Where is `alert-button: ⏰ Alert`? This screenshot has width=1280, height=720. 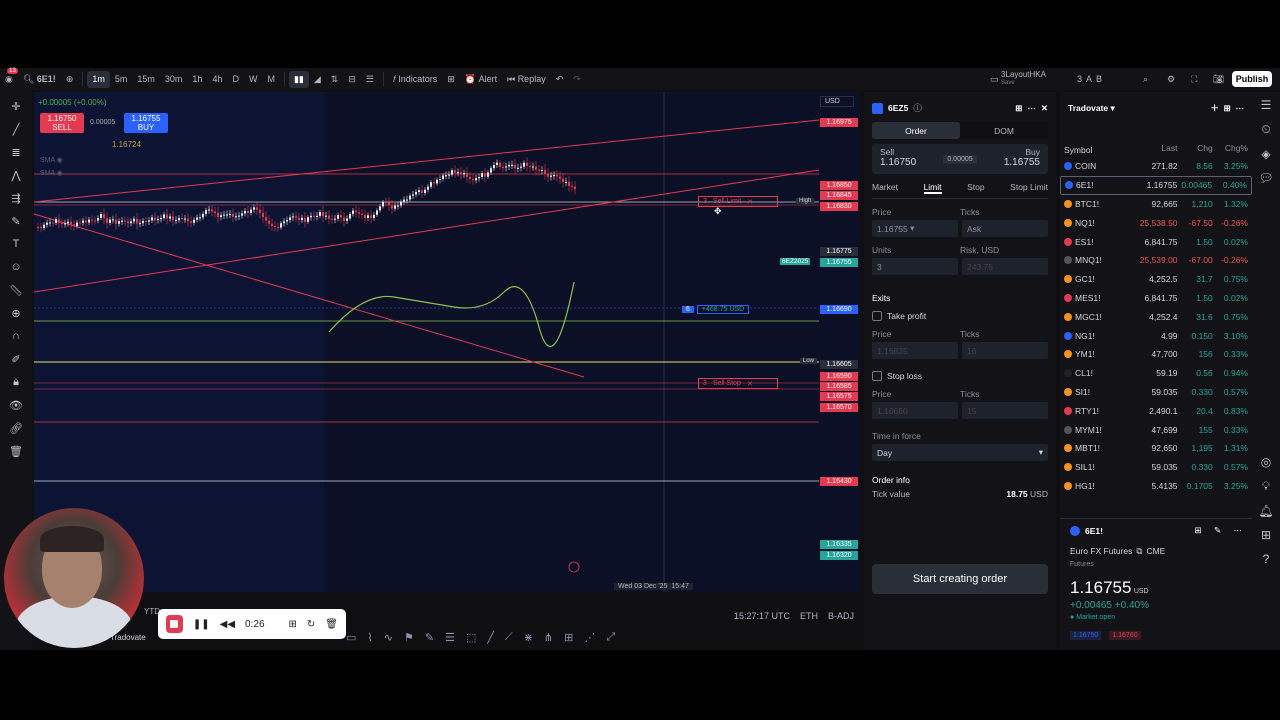 alert-button: ⏰ Alert is located at coordinates (481, 79).